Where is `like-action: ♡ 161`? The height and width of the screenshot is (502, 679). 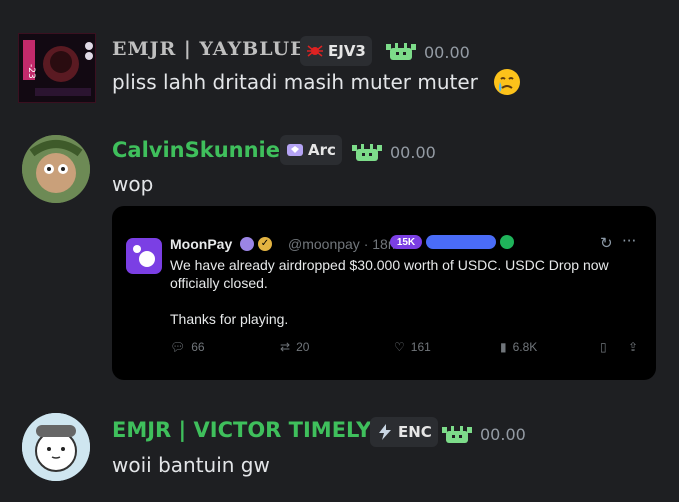
like-action: ♡ 161 is located at coordinates (412, 347).